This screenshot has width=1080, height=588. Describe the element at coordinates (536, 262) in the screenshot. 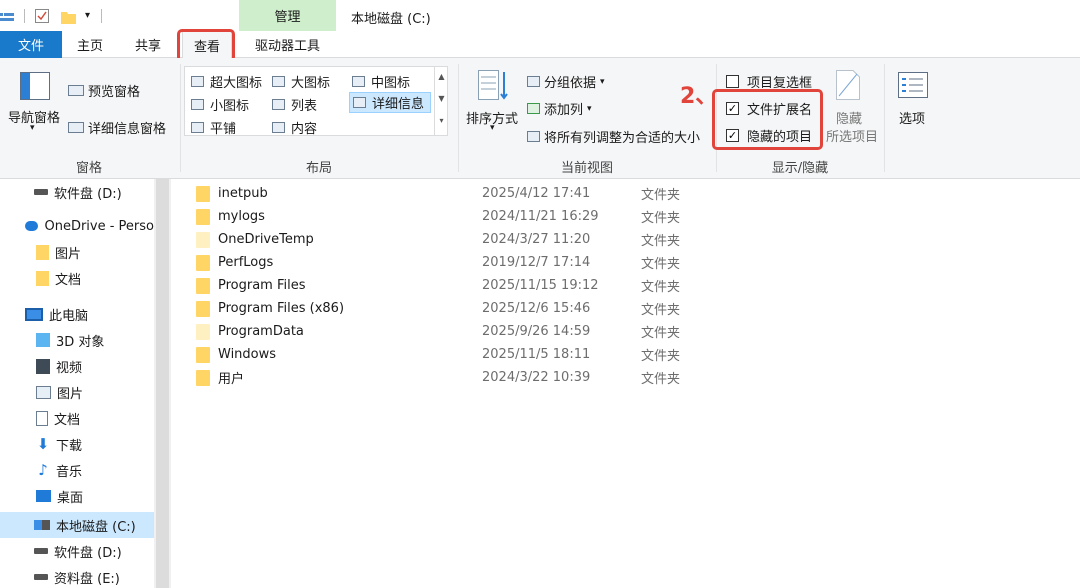

I see `file-date: 2019/12/7 17:14` at that location.